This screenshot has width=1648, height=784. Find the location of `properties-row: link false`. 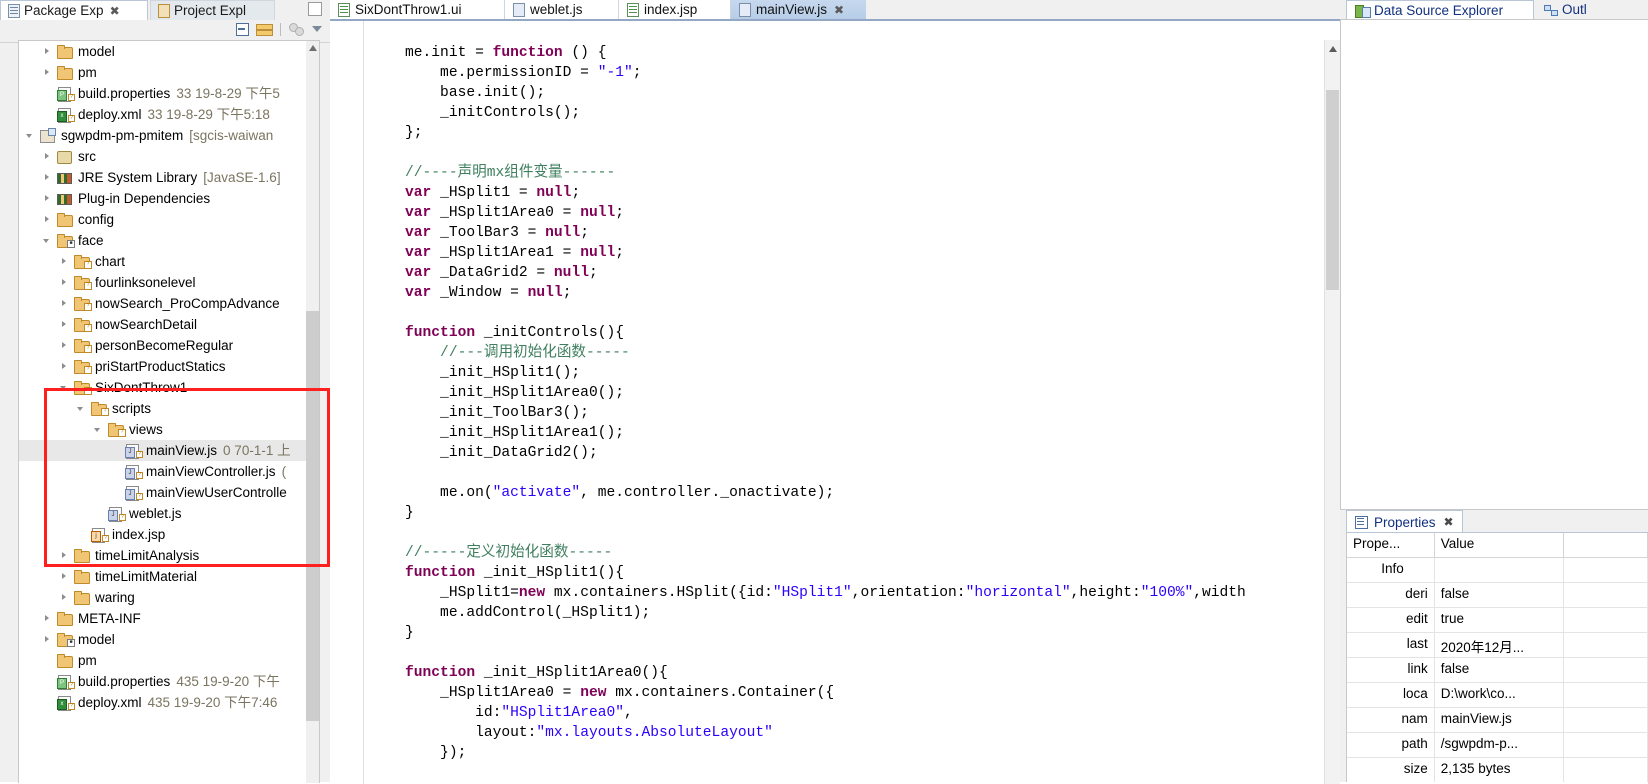

properties-row: link false is located at coordinates (1497, 670).